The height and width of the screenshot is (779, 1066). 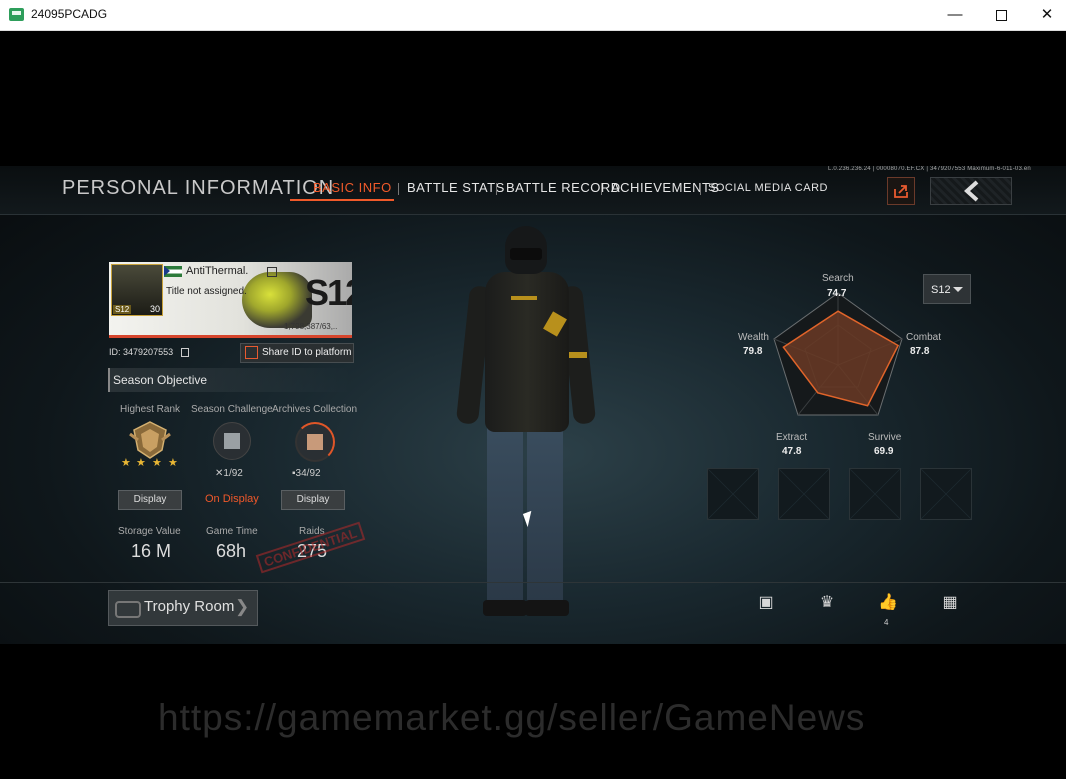 I want to click on page-title: PERSONAL INFORMATION, so click(x=198, y=188).